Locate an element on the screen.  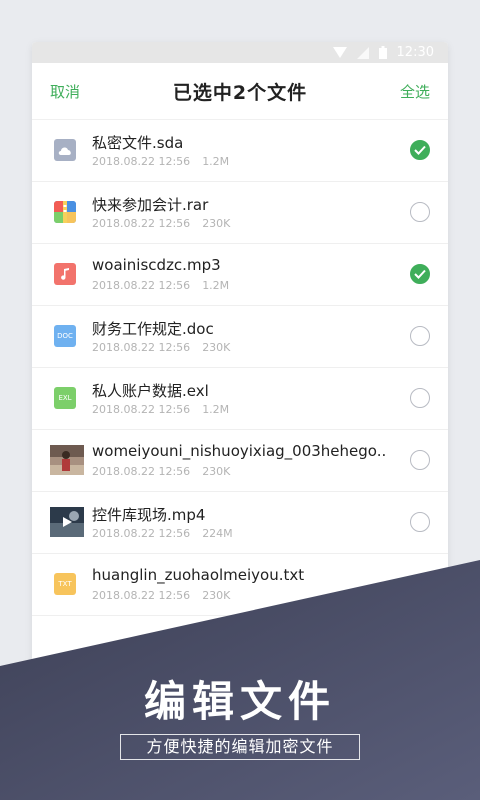
status-bar: 12:30 is located at coordinates (240, 52).